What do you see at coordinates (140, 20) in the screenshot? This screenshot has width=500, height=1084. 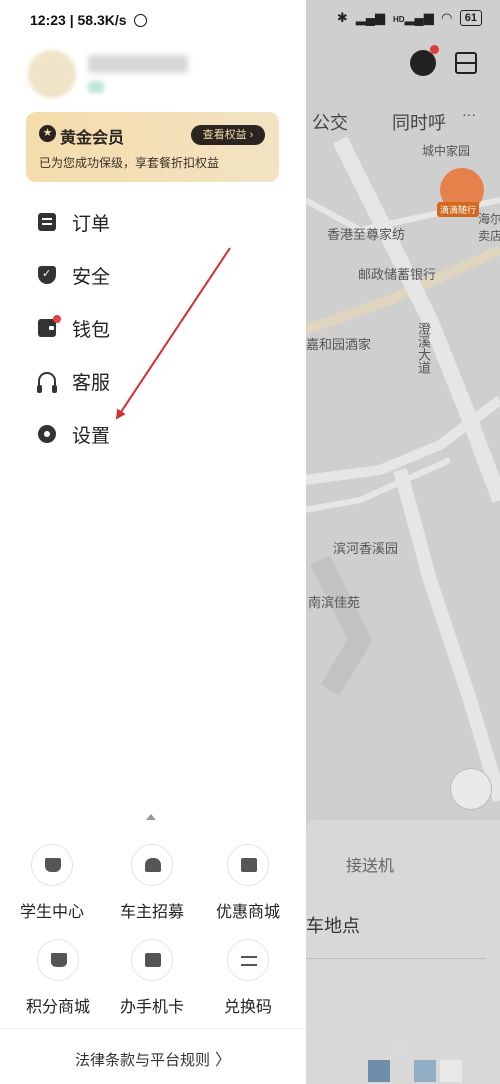 I see `alarm-icon` at bounding box center [140, 20].